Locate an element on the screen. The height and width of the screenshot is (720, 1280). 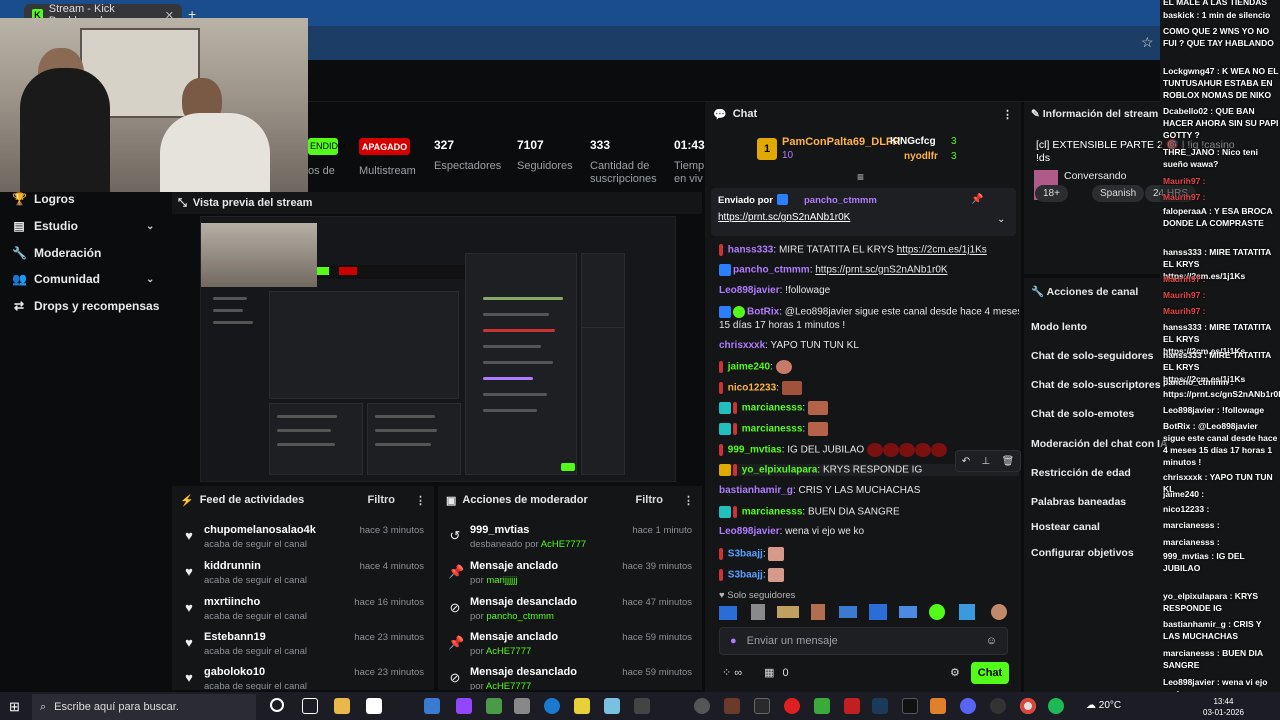
task-view-icon is located at coordinates (310, 706).